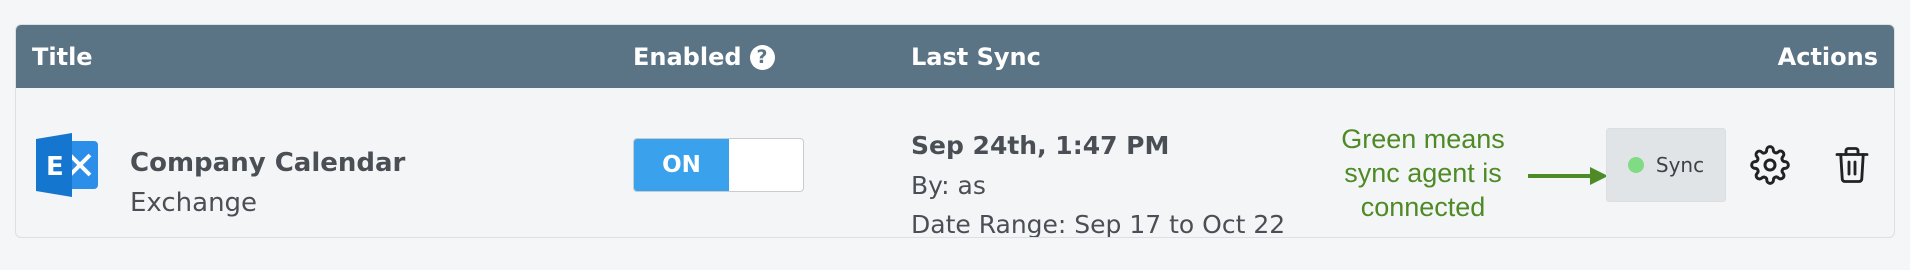  I want to click on exchange-icon: E, so click(67, 165).